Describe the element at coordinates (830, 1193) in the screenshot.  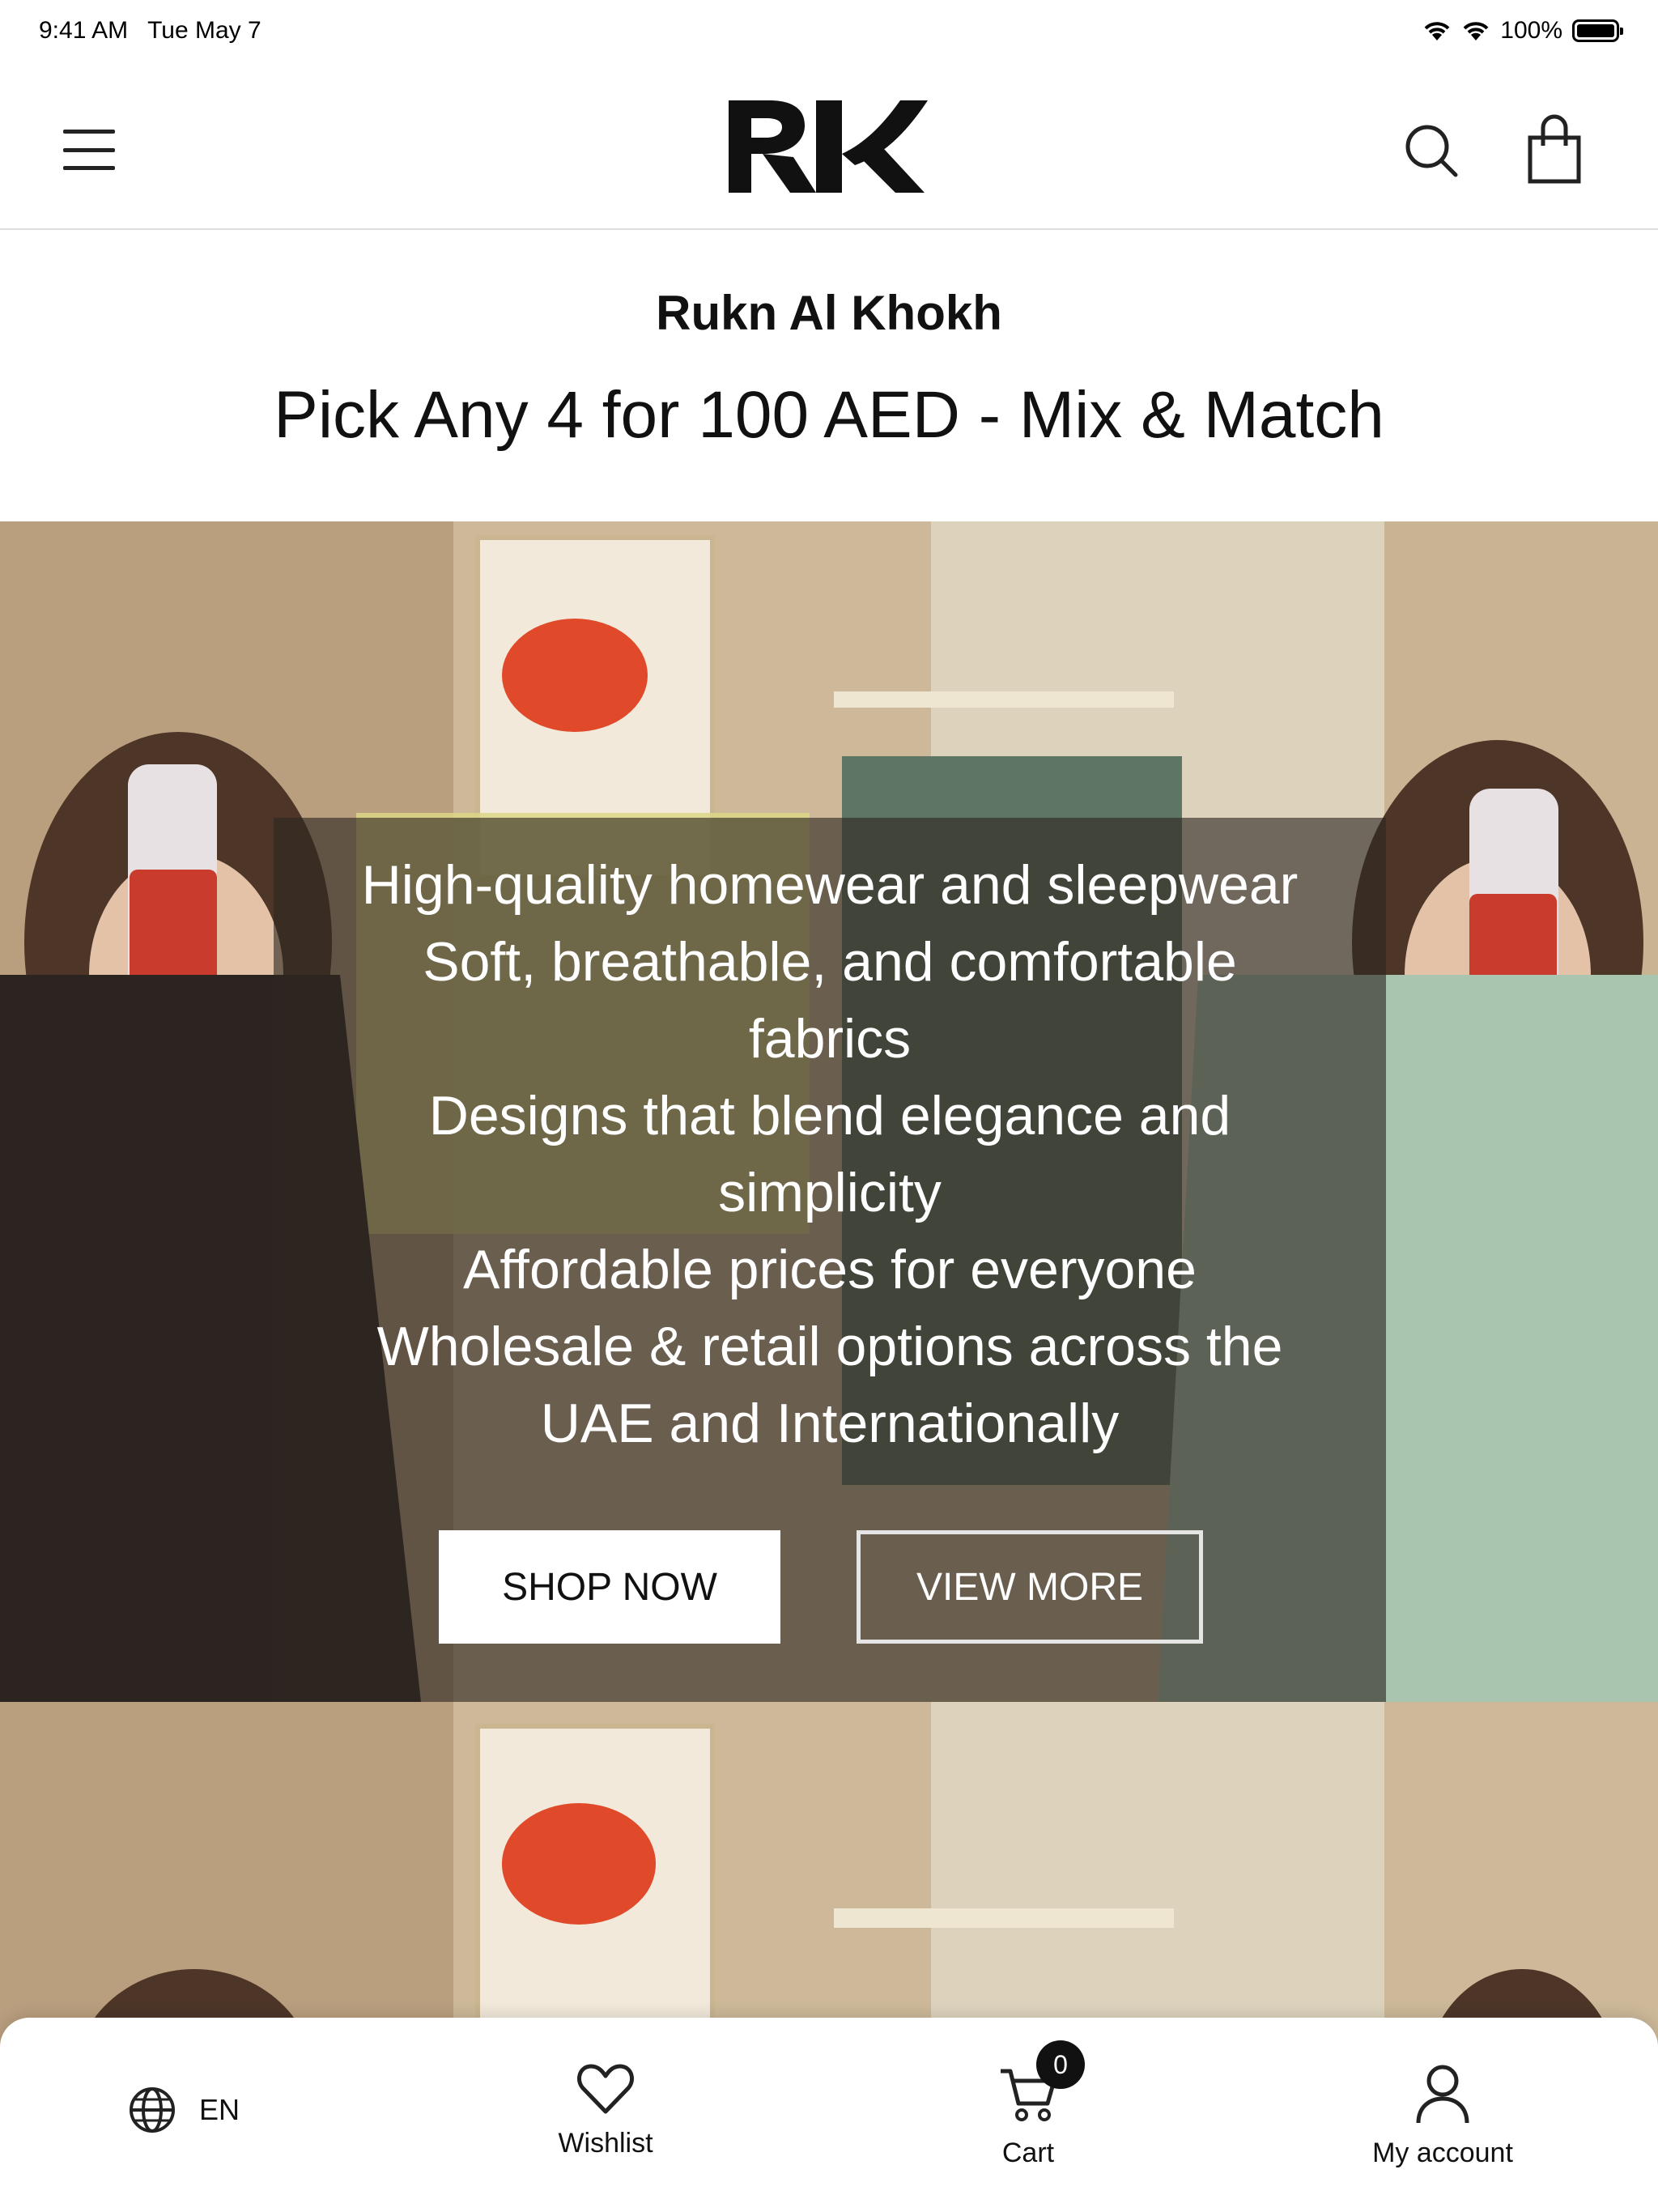
I see `feature-line: simplicity` at that location.